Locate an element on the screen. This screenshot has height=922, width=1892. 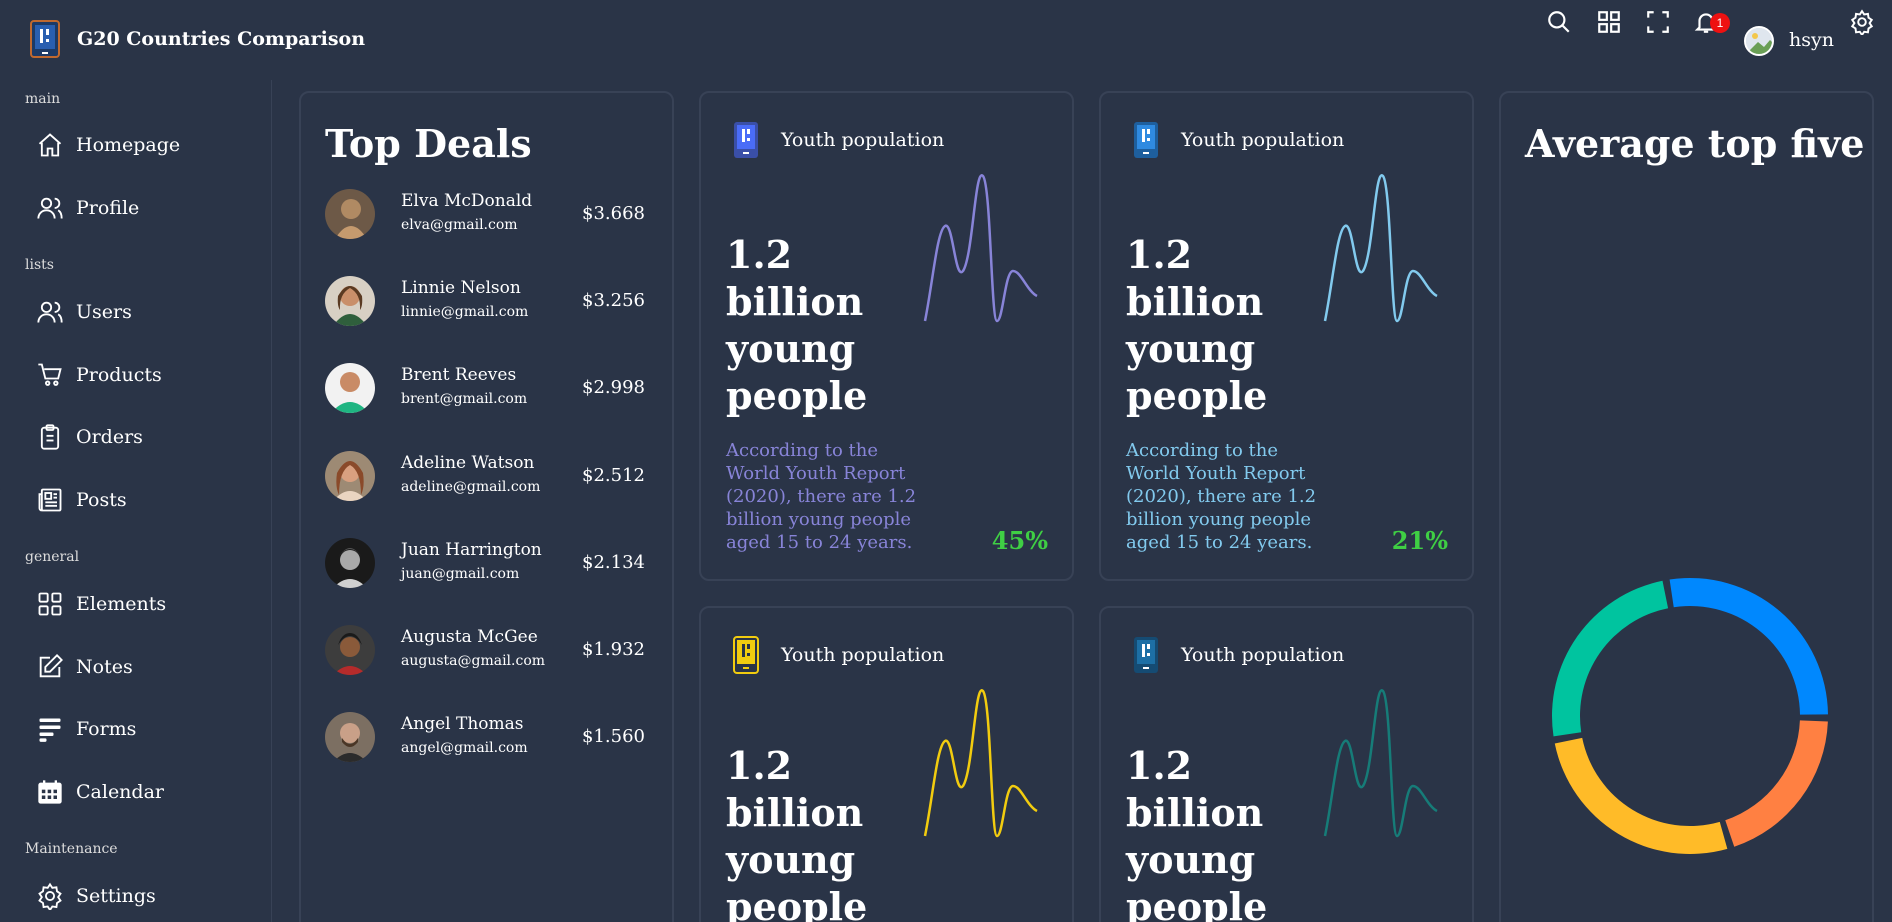
sidebar-item-products: Products is located at coordinates (99, 375).